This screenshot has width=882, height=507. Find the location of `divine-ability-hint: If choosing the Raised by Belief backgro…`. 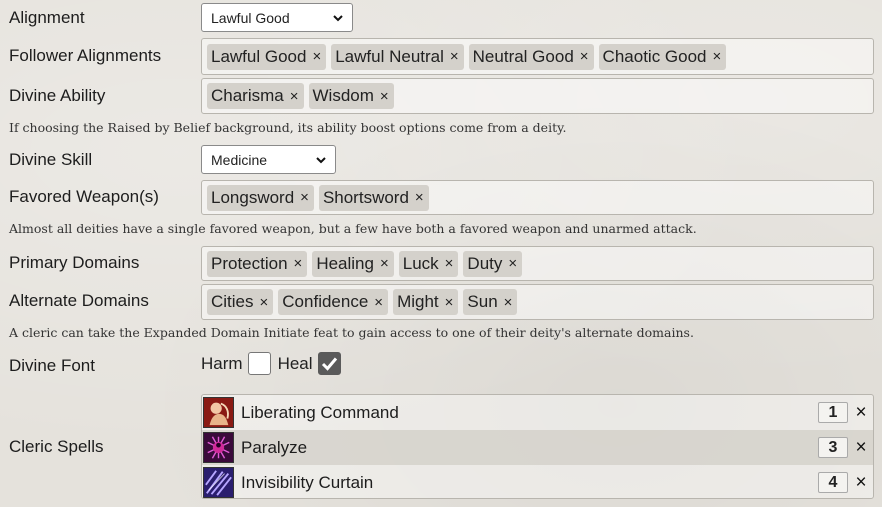

divine-ability-hint: If choosing the Raised by Belief backgro… is located at coordinates (288, 127).